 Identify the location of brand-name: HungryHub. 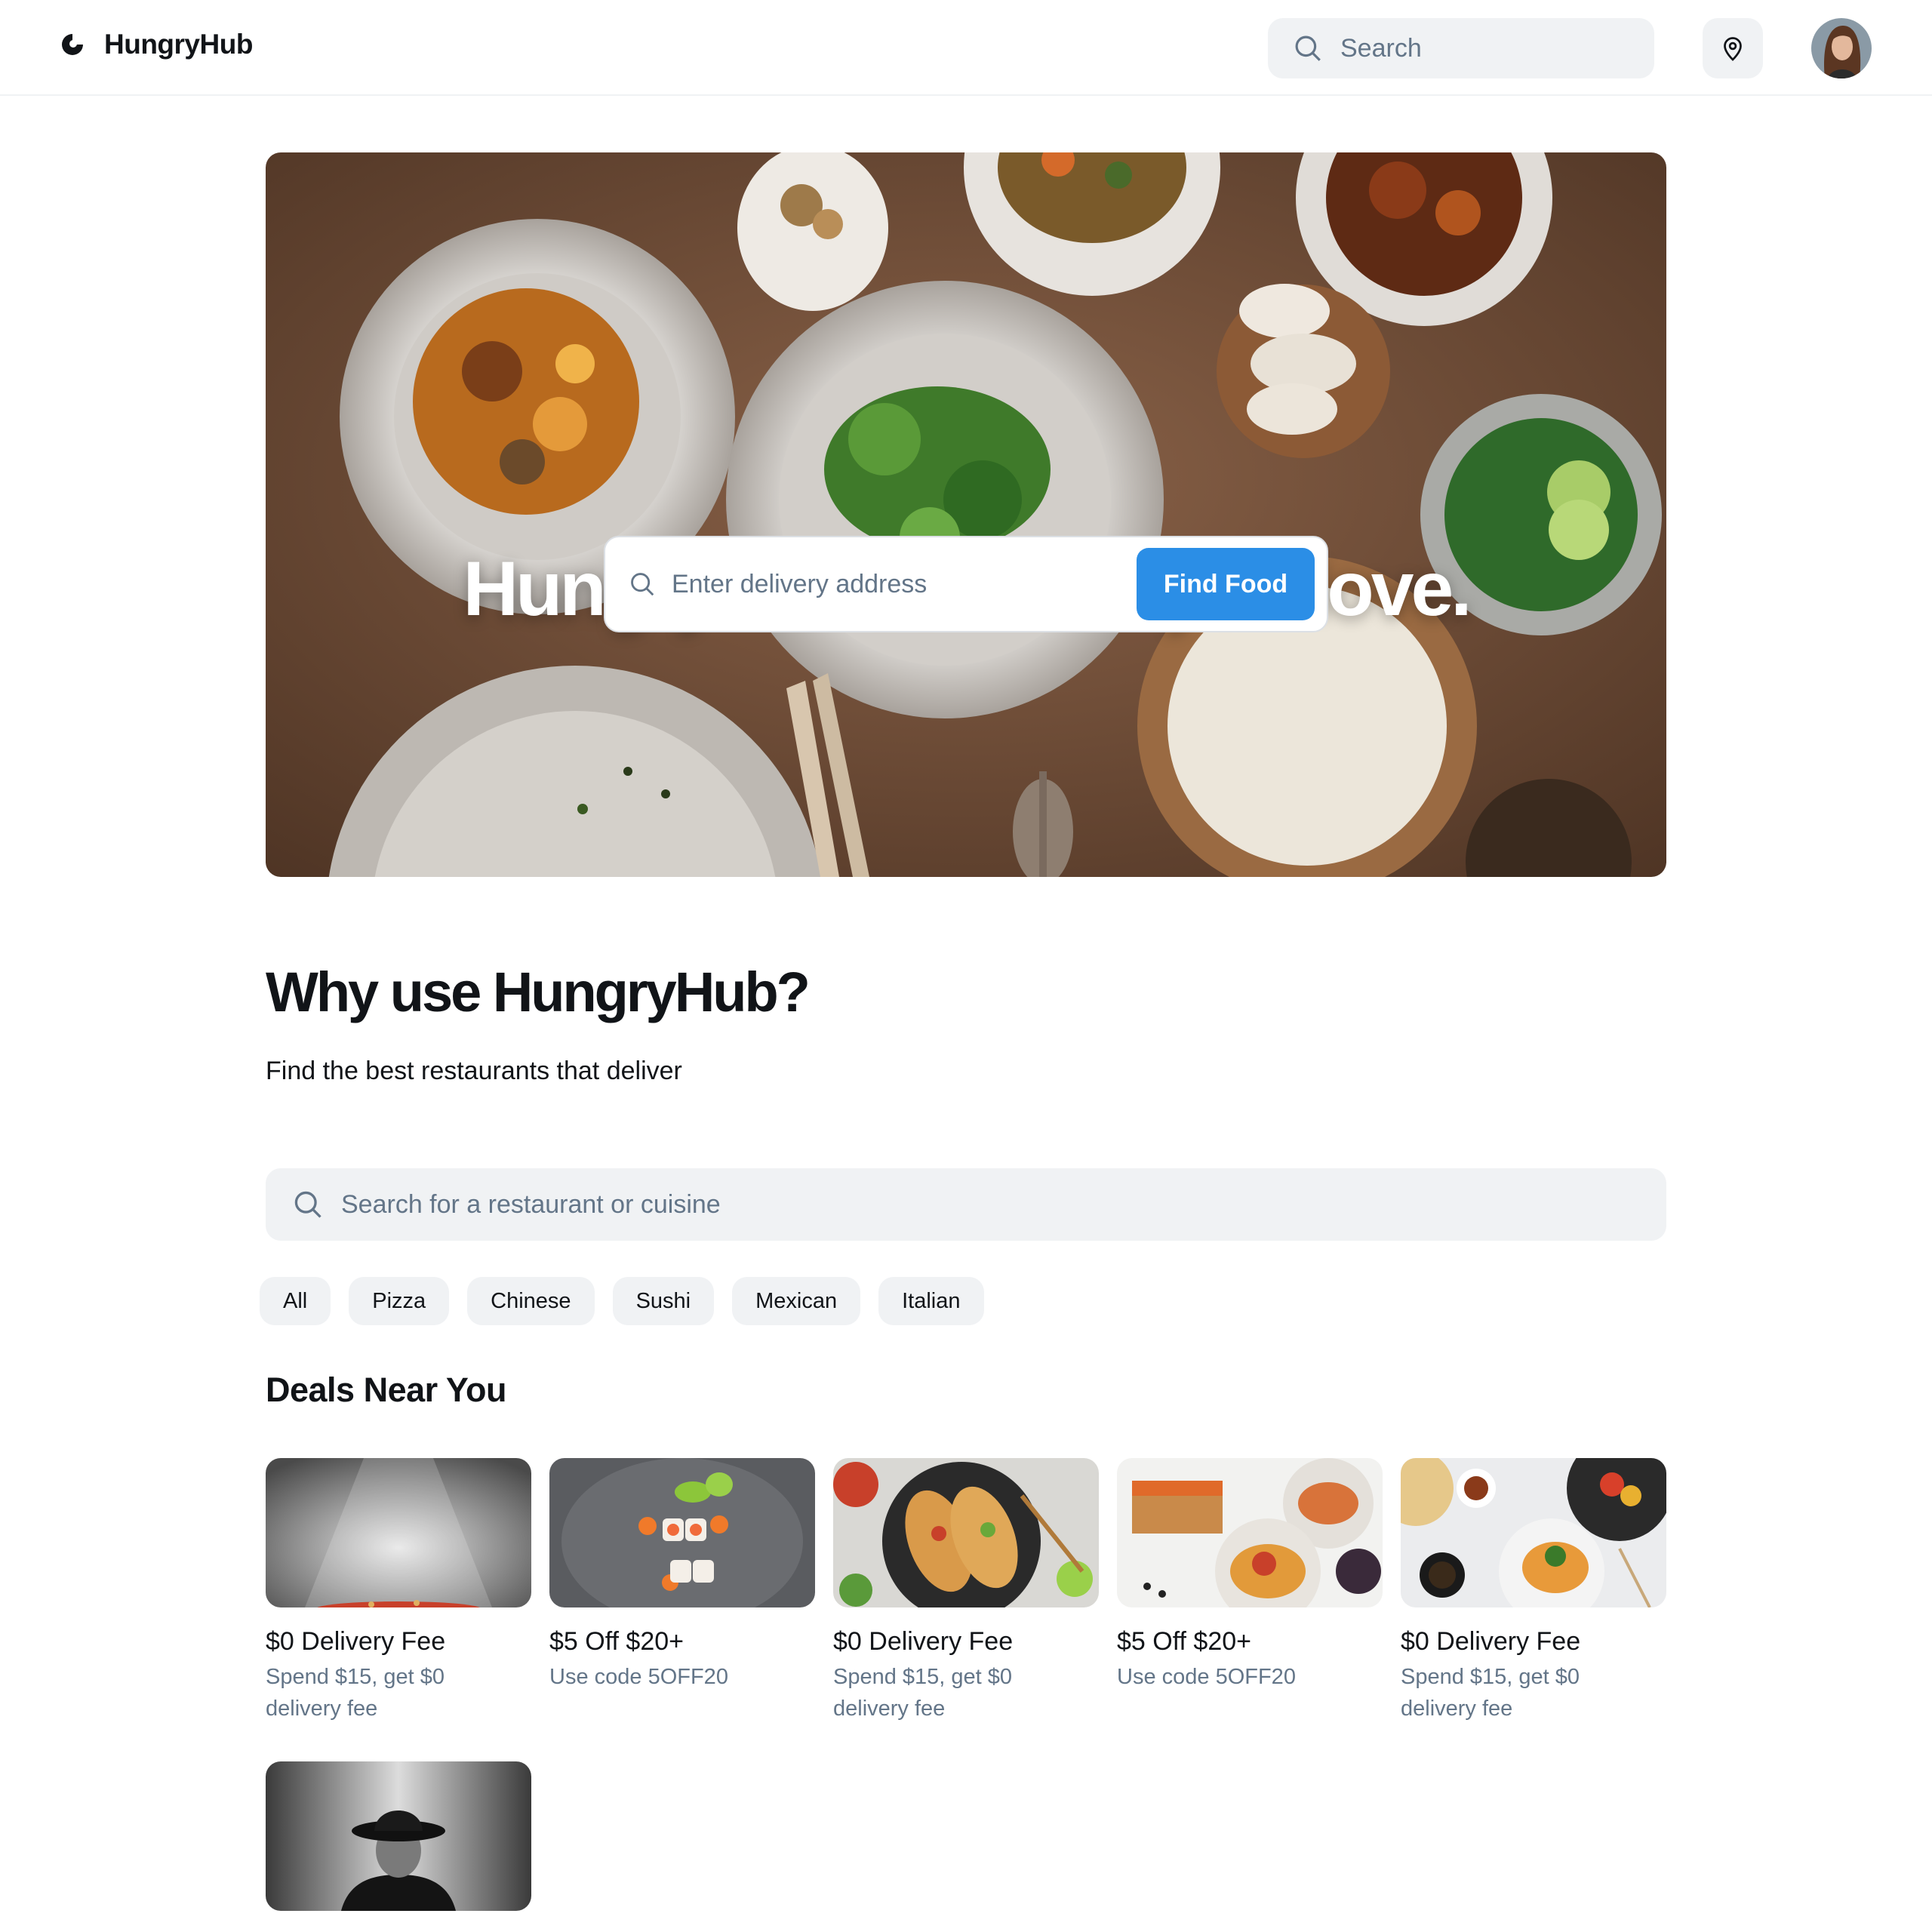
(178, 44).